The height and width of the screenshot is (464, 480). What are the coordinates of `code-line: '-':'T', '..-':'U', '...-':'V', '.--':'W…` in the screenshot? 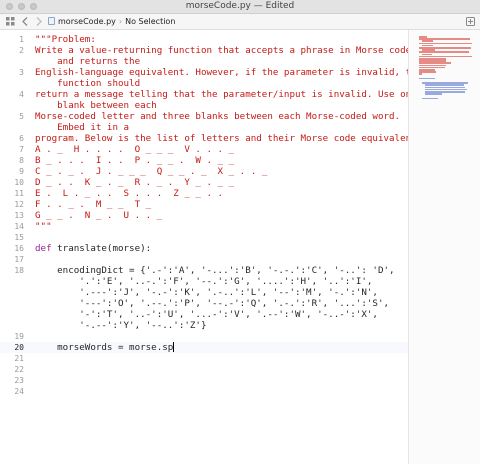 It's located at (204, 314).